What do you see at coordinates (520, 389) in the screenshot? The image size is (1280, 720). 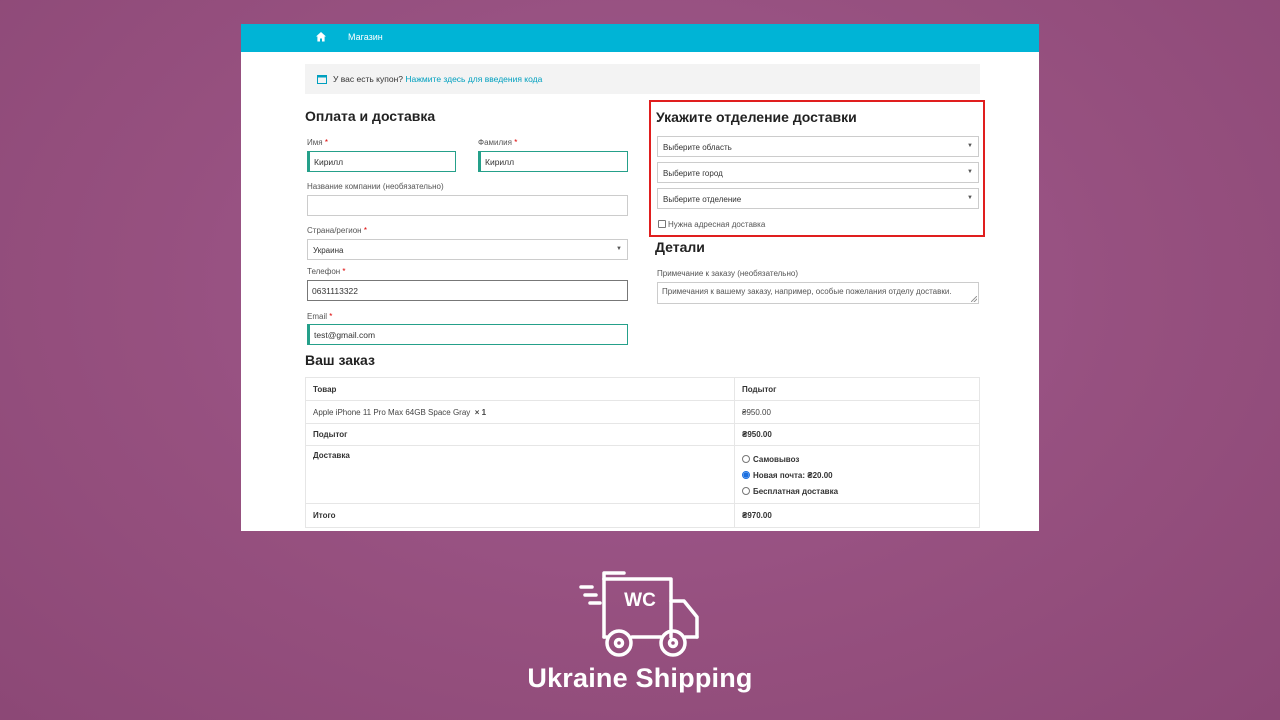 I see `col-header-product: Товар` at bounding box center [520, 389].